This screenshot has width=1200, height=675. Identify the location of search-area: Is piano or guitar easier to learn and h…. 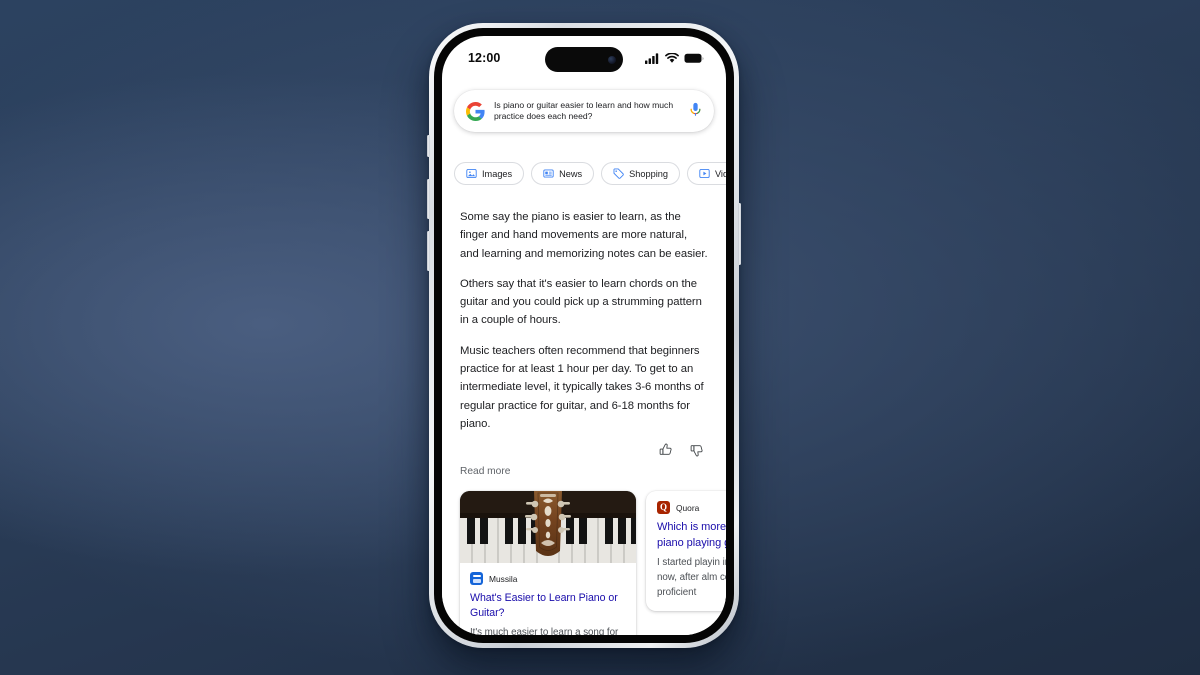
(584, 106).